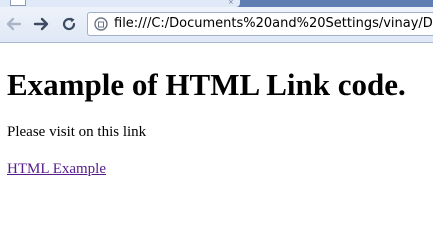  I want to click on page-paragraph: Please visit on this link, so click(77, 132).